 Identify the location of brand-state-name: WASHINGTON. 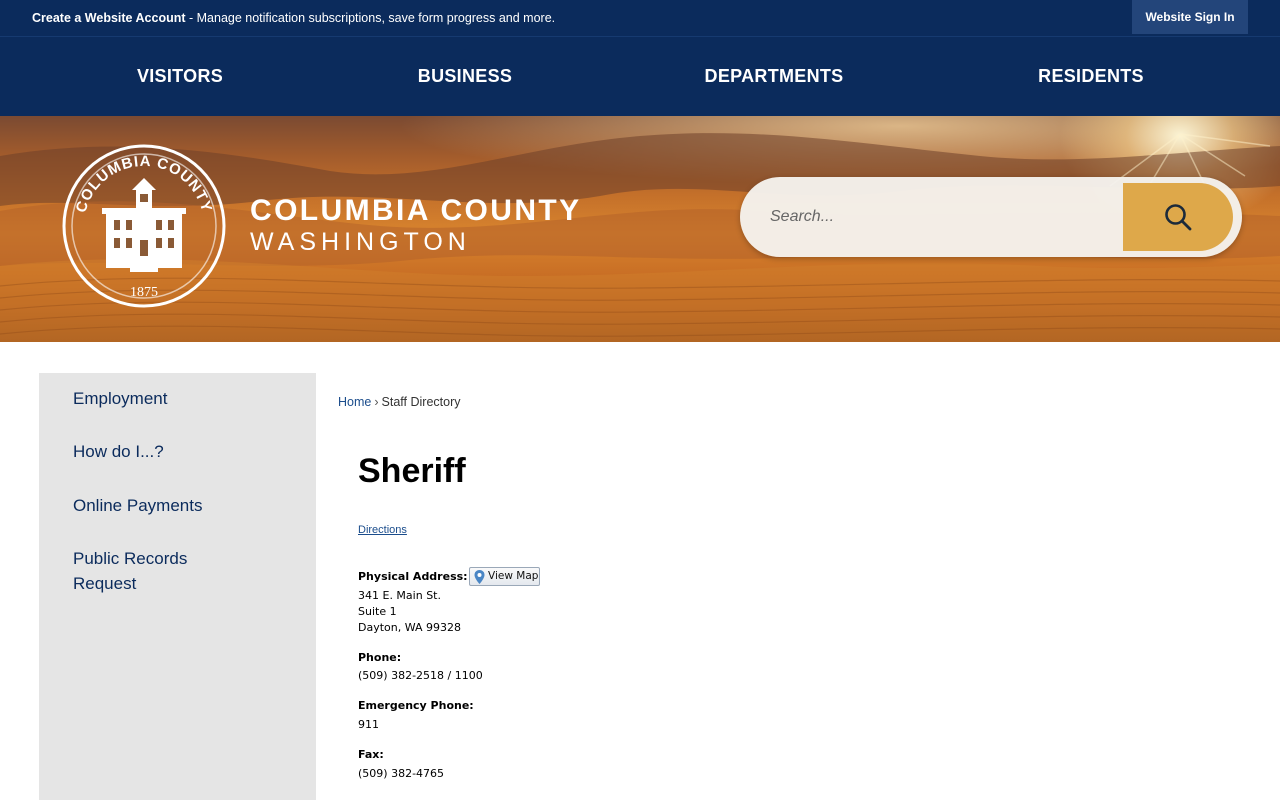
(360, 242).